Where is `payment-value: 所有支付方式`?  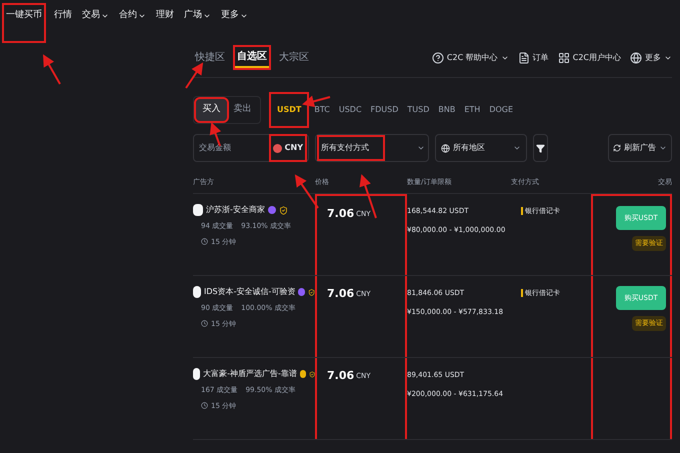
payment-value: 所有支付方式 is located at coordinates (351, 148).